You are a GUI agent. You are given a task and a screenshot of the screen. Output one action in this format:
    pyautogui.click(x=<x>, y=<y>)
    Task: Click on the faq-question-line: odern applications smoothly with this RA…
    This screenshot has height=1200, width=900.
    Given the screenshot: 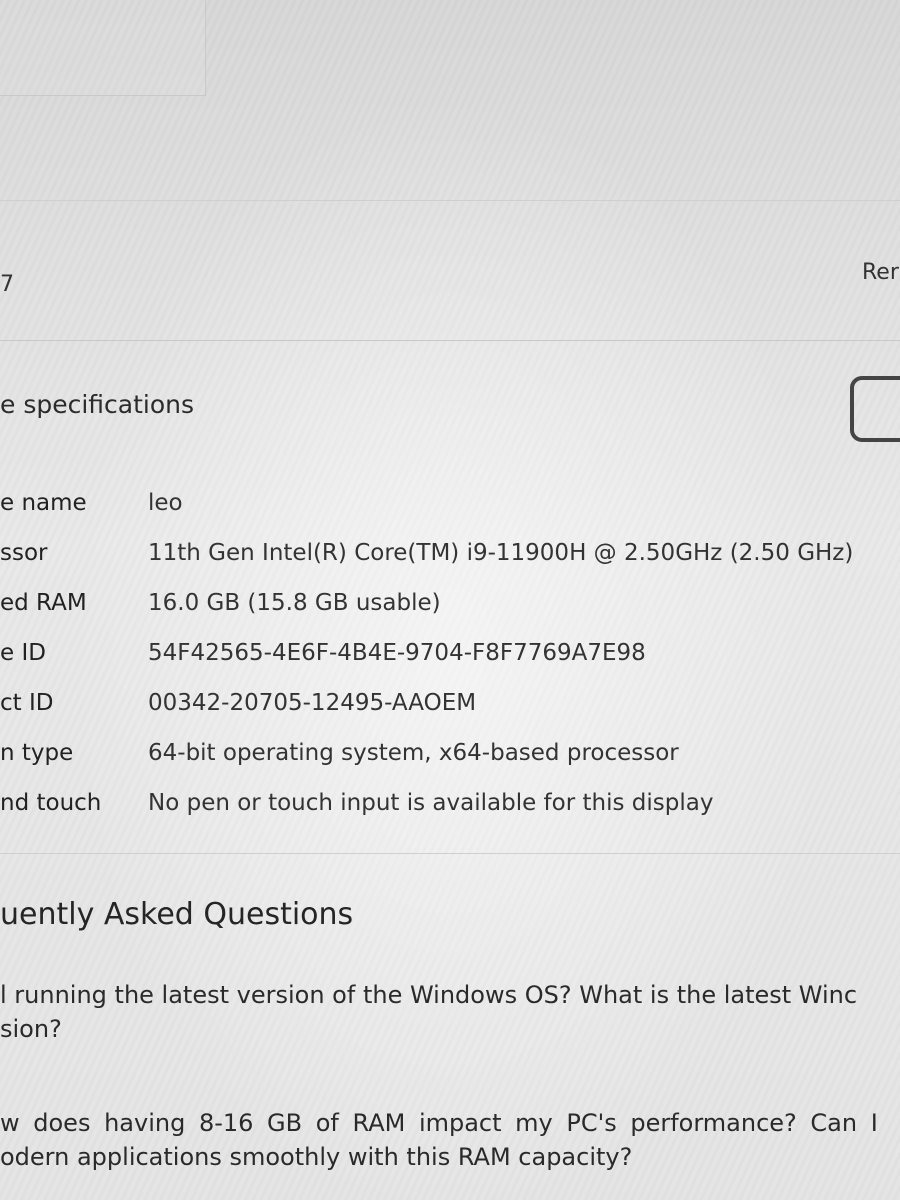 What is the action you would take?
    pyautogui.click(x=316, y=1157)
    